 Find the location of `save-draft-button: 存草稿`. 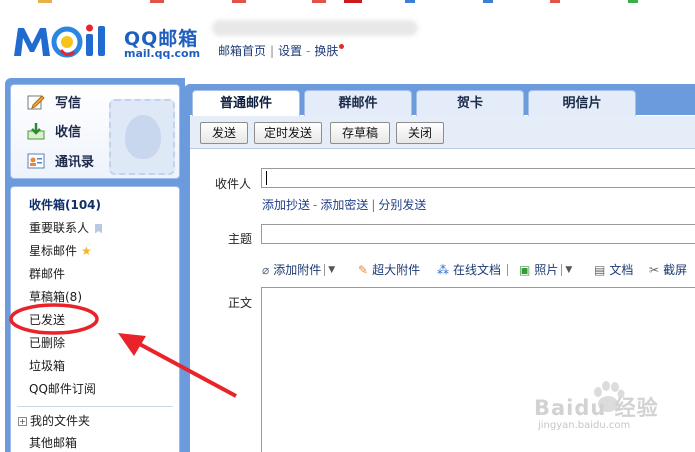

save-draft-button: 存草稿 is located at coordinates (360, 133).